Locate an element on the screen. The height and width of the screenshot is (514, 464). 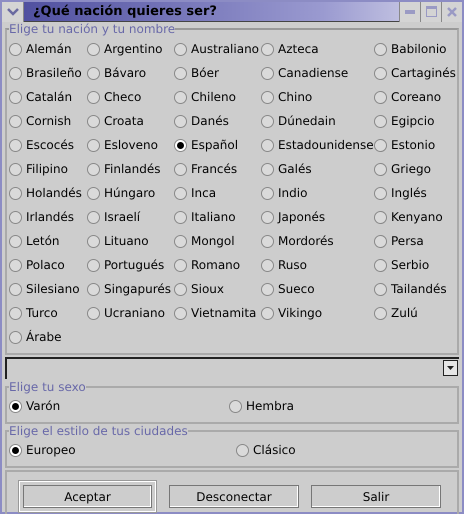
option-label: Tailandés is located at coordinates (419, 289).